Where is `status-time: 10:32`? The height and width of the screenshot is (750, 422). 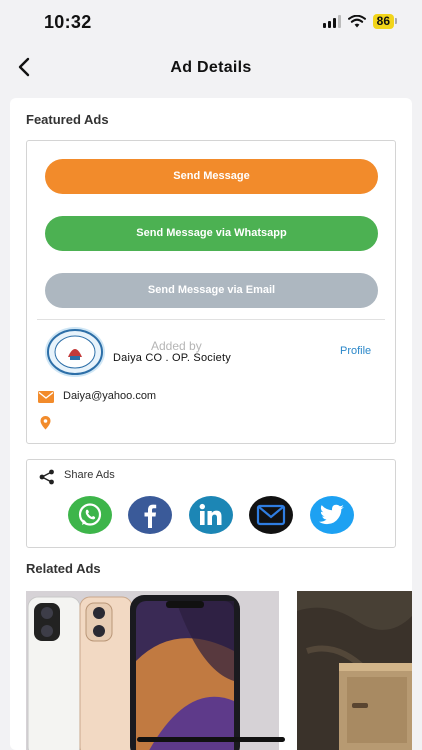 status-time: 10:32 is located at coordinates (68, 22).